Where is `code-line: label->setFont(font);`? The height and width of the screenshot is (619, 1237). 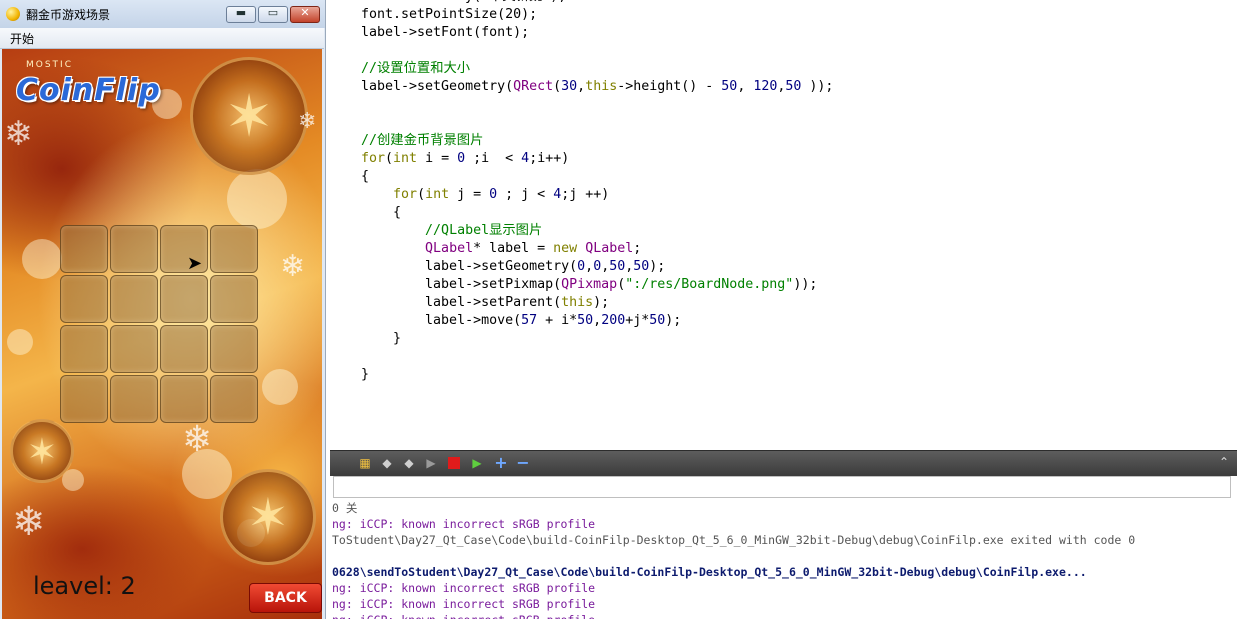 code-line: label->setFont(font); is located at coordinates (597, 33).